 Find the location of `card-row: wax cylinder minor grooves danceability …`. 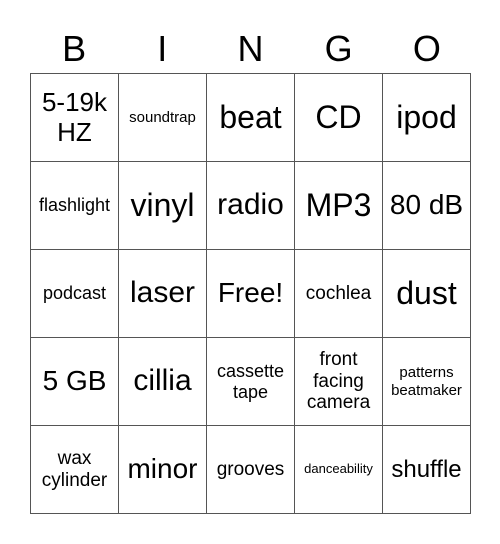

card-row: wax cylinder minor grooves danceability … is located at coordinates (250, 469).